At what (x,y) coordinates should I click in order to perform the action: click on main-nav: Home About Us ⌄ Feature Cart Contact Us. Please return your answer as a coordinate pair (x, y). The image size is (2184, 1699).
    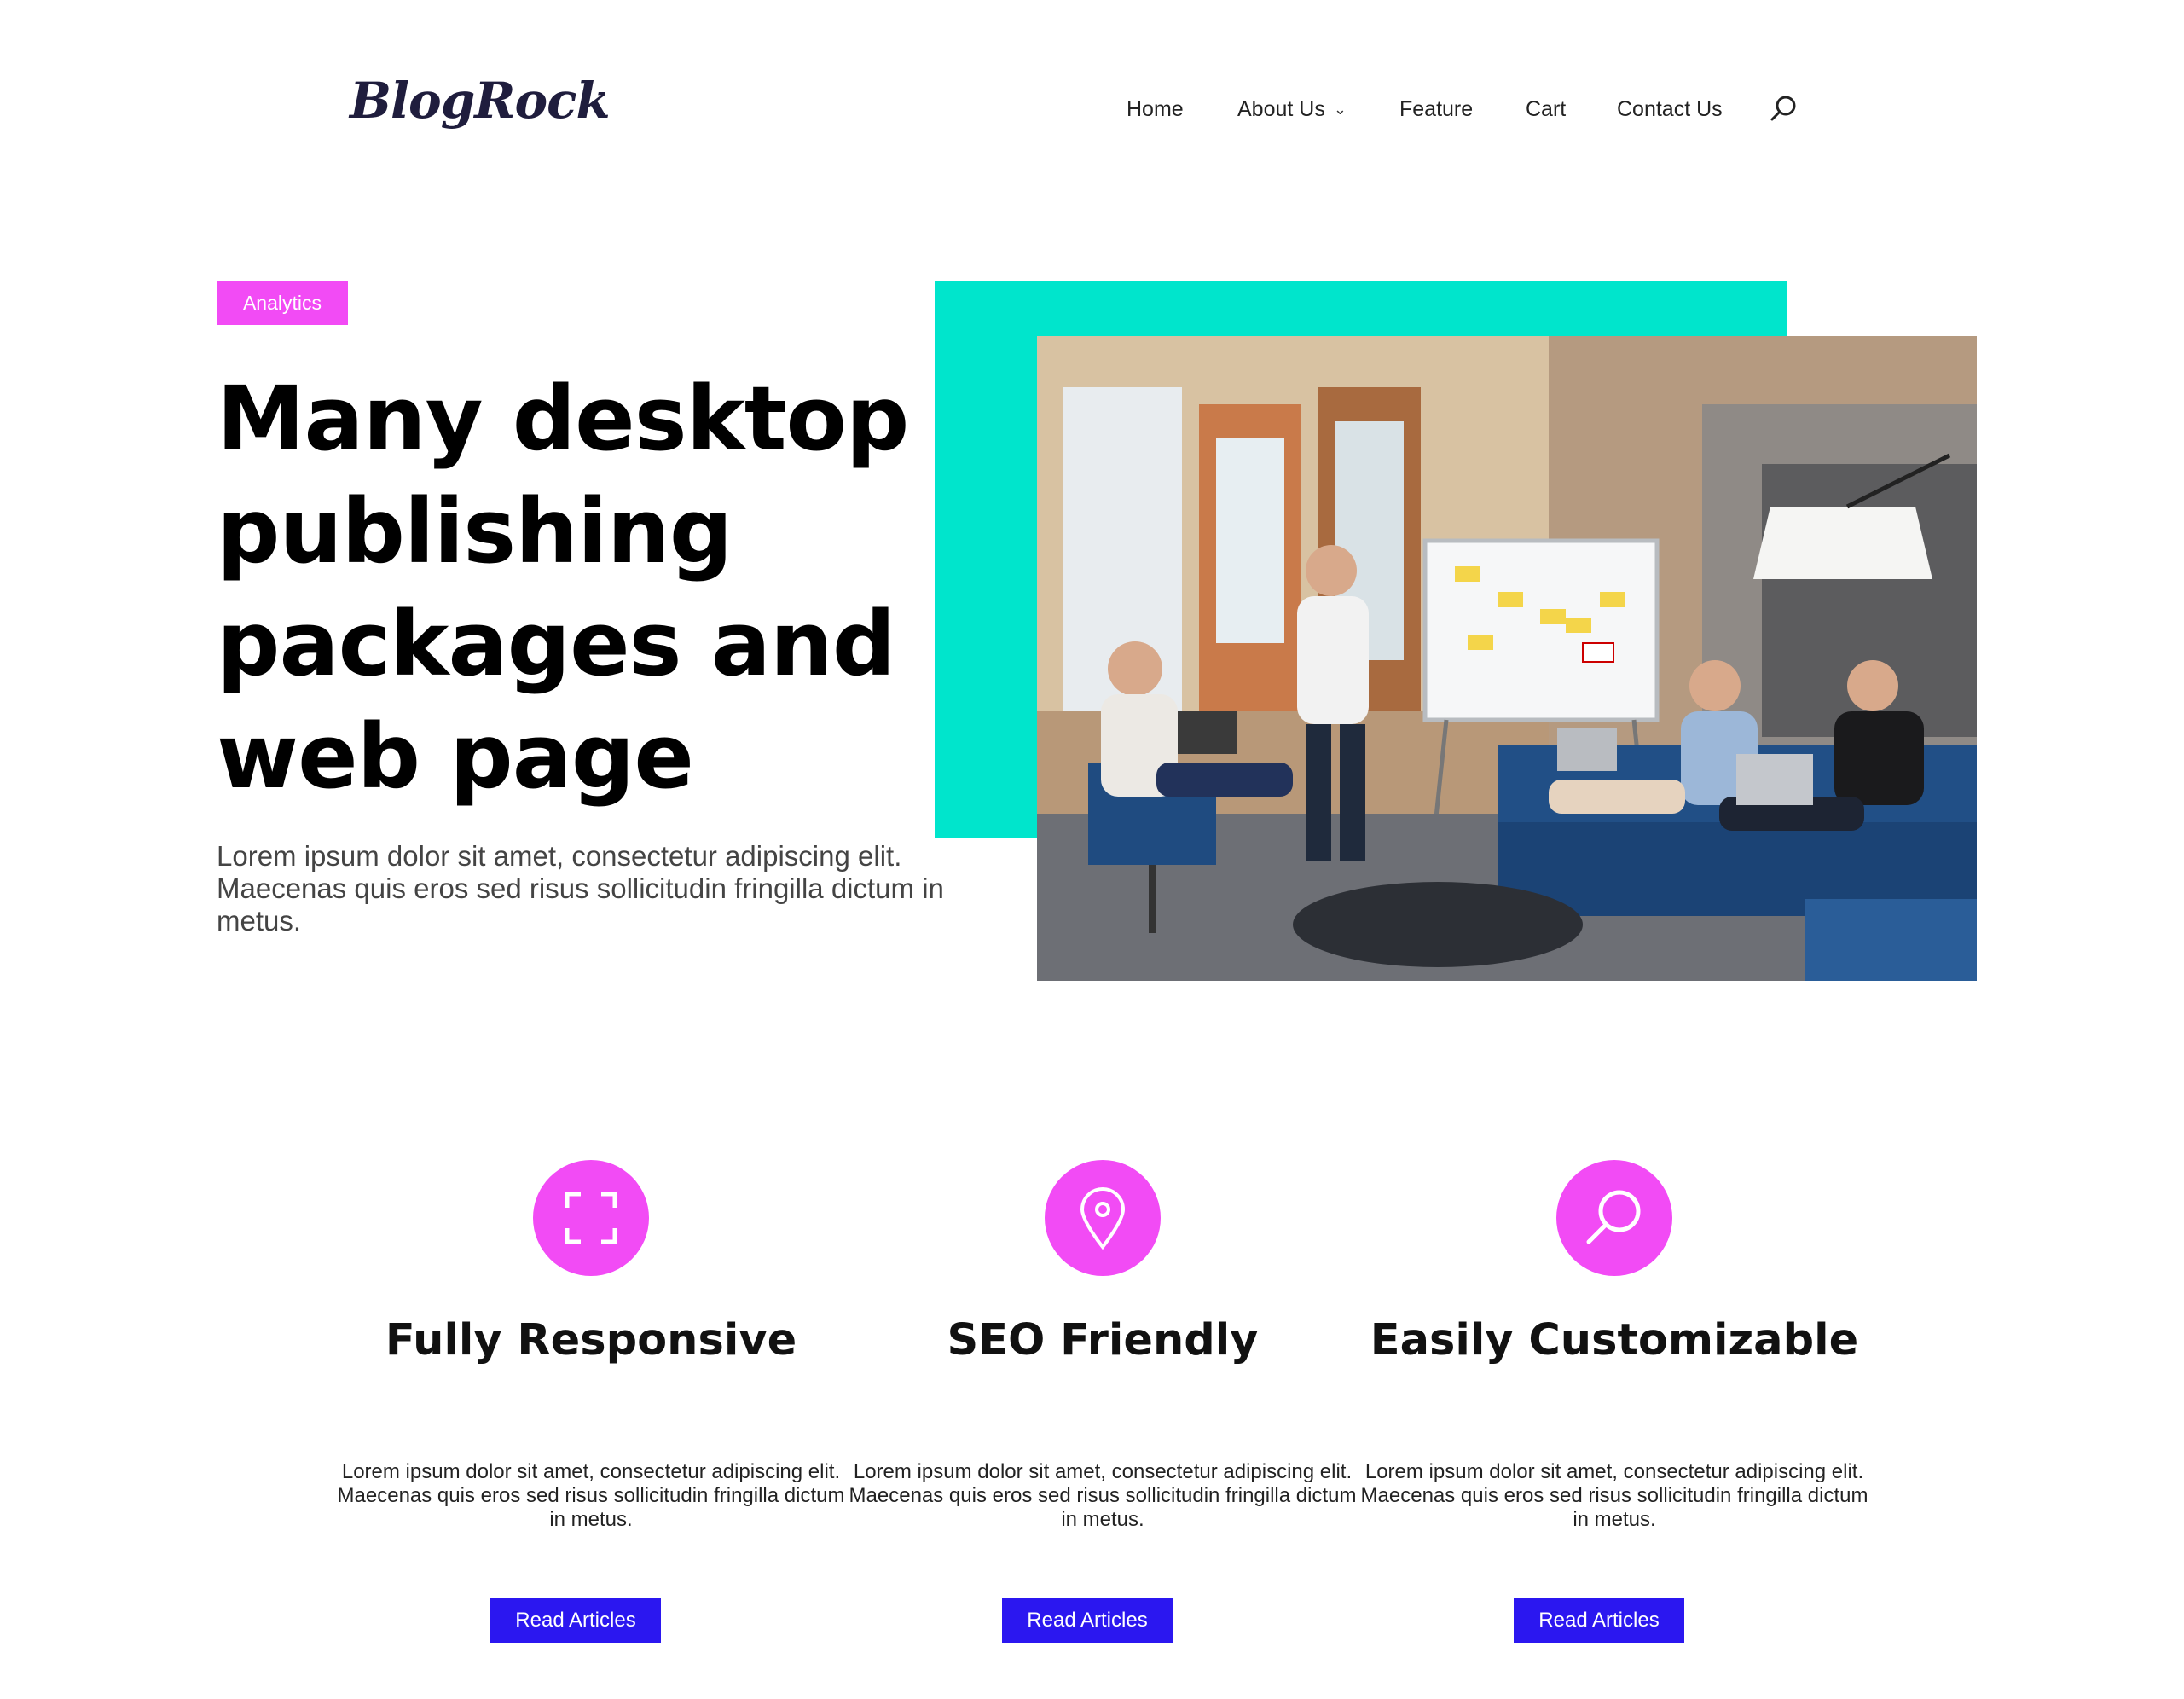
    Looking at the image, I should click on (1458, 114).